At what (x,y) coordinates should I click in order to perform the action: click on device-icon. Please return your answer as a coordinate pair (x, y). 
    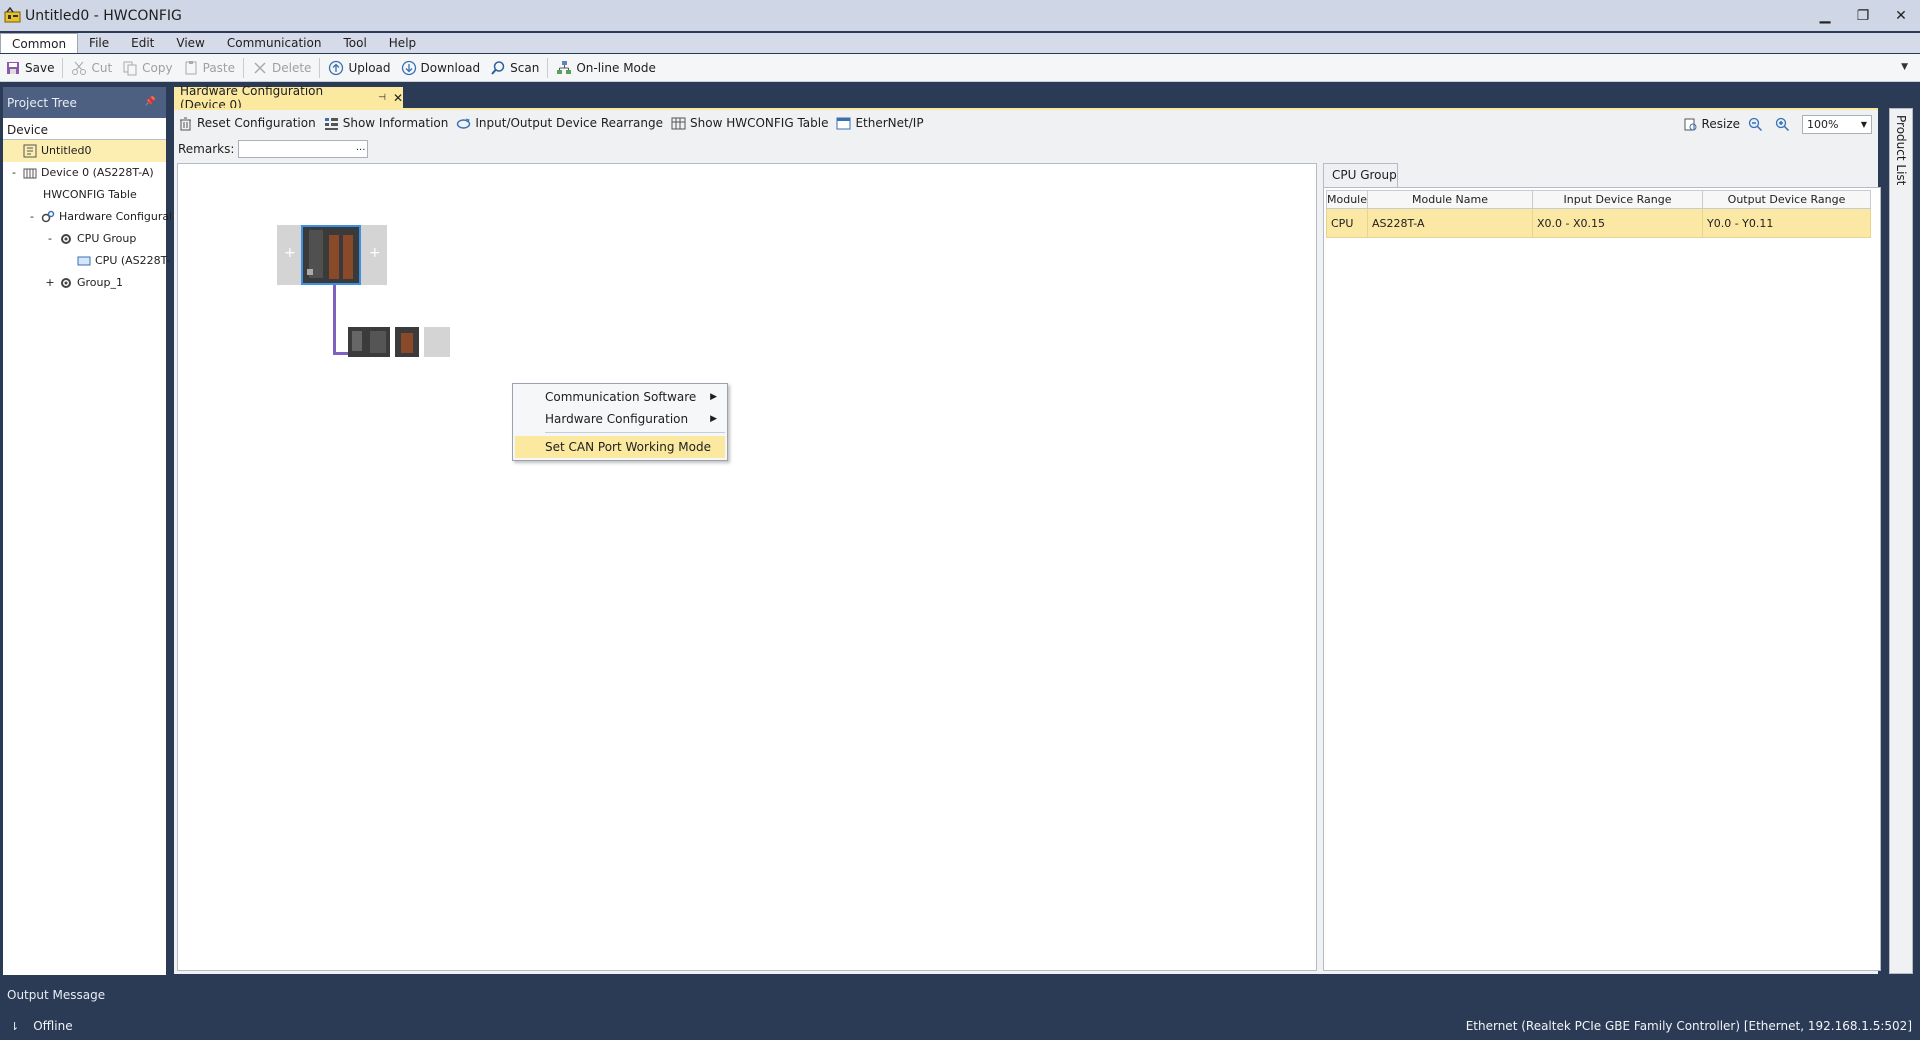
    Looking at the image, I should click on (30, 173).